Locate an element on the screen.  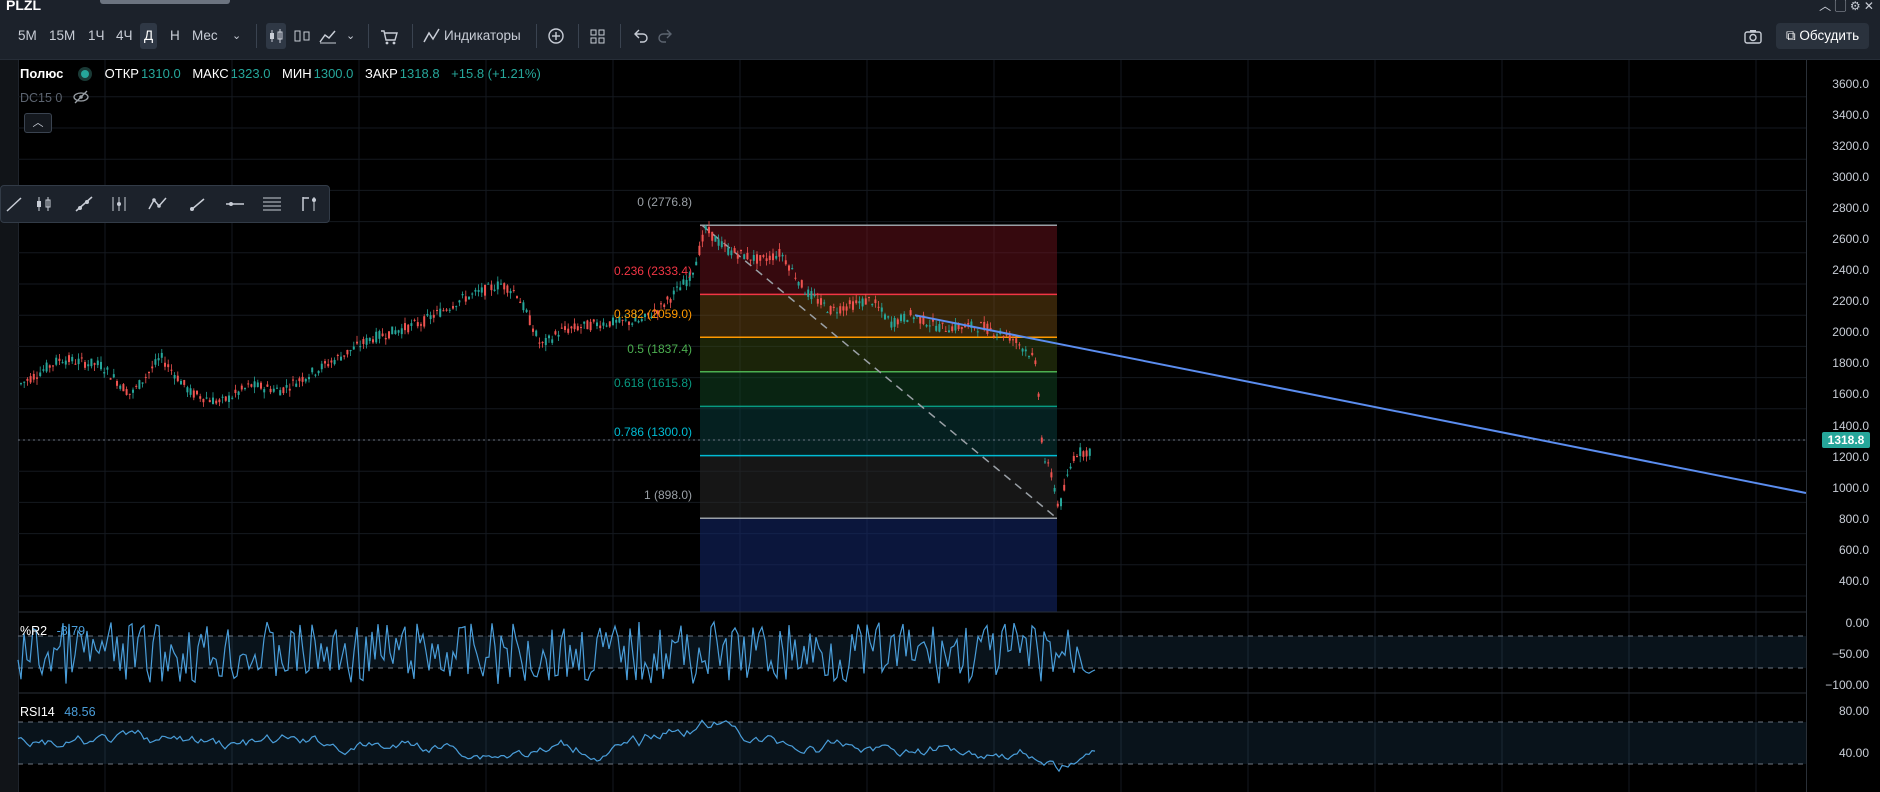
r2-axis-tick: 0.00 is located at coordinates (1857, 623).